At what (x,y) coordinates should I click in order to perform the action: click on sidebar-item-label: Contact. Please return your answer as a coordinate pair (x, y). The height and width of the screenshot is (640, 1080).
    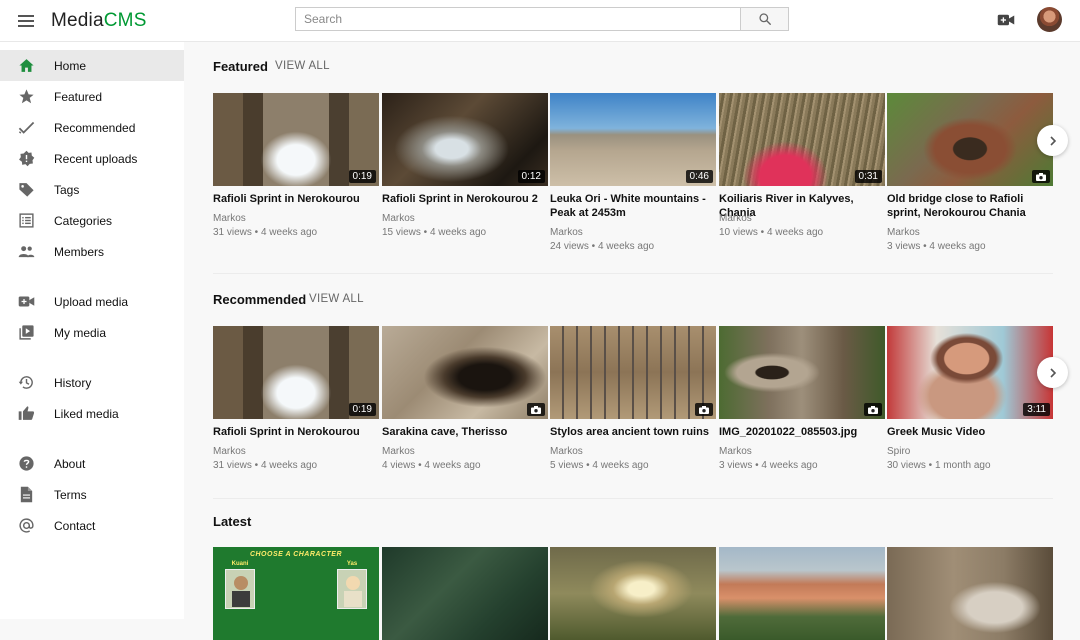
    Looking at the image, I should click on (75, 525).